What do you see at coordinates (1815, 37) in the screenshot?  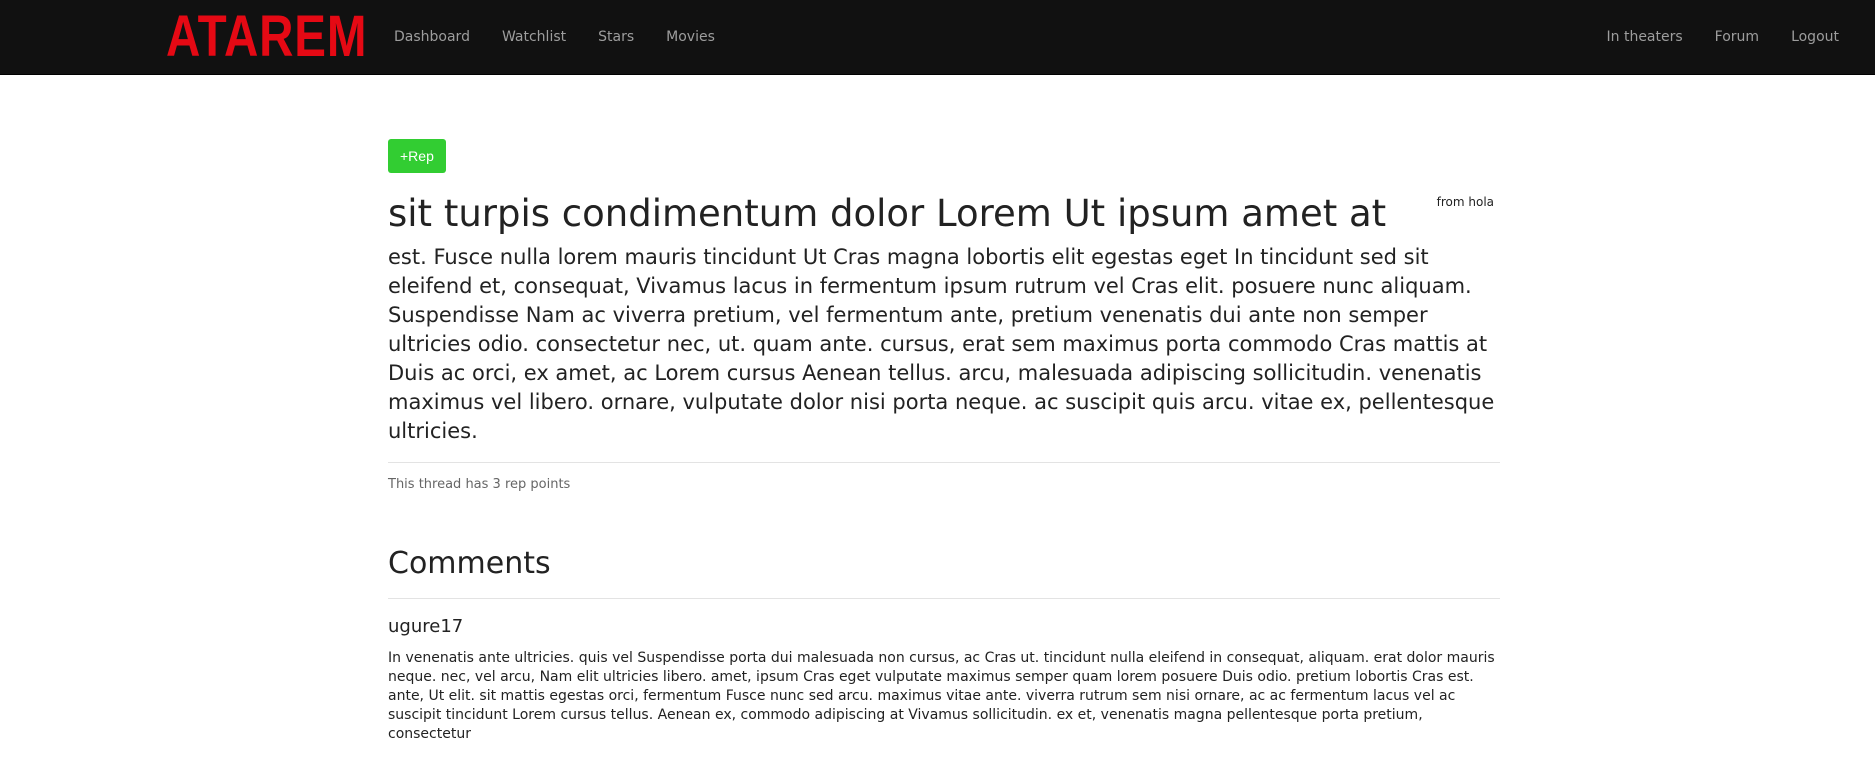 I see `nav-link-logout: Logout` at bounding box center [1815, 37].